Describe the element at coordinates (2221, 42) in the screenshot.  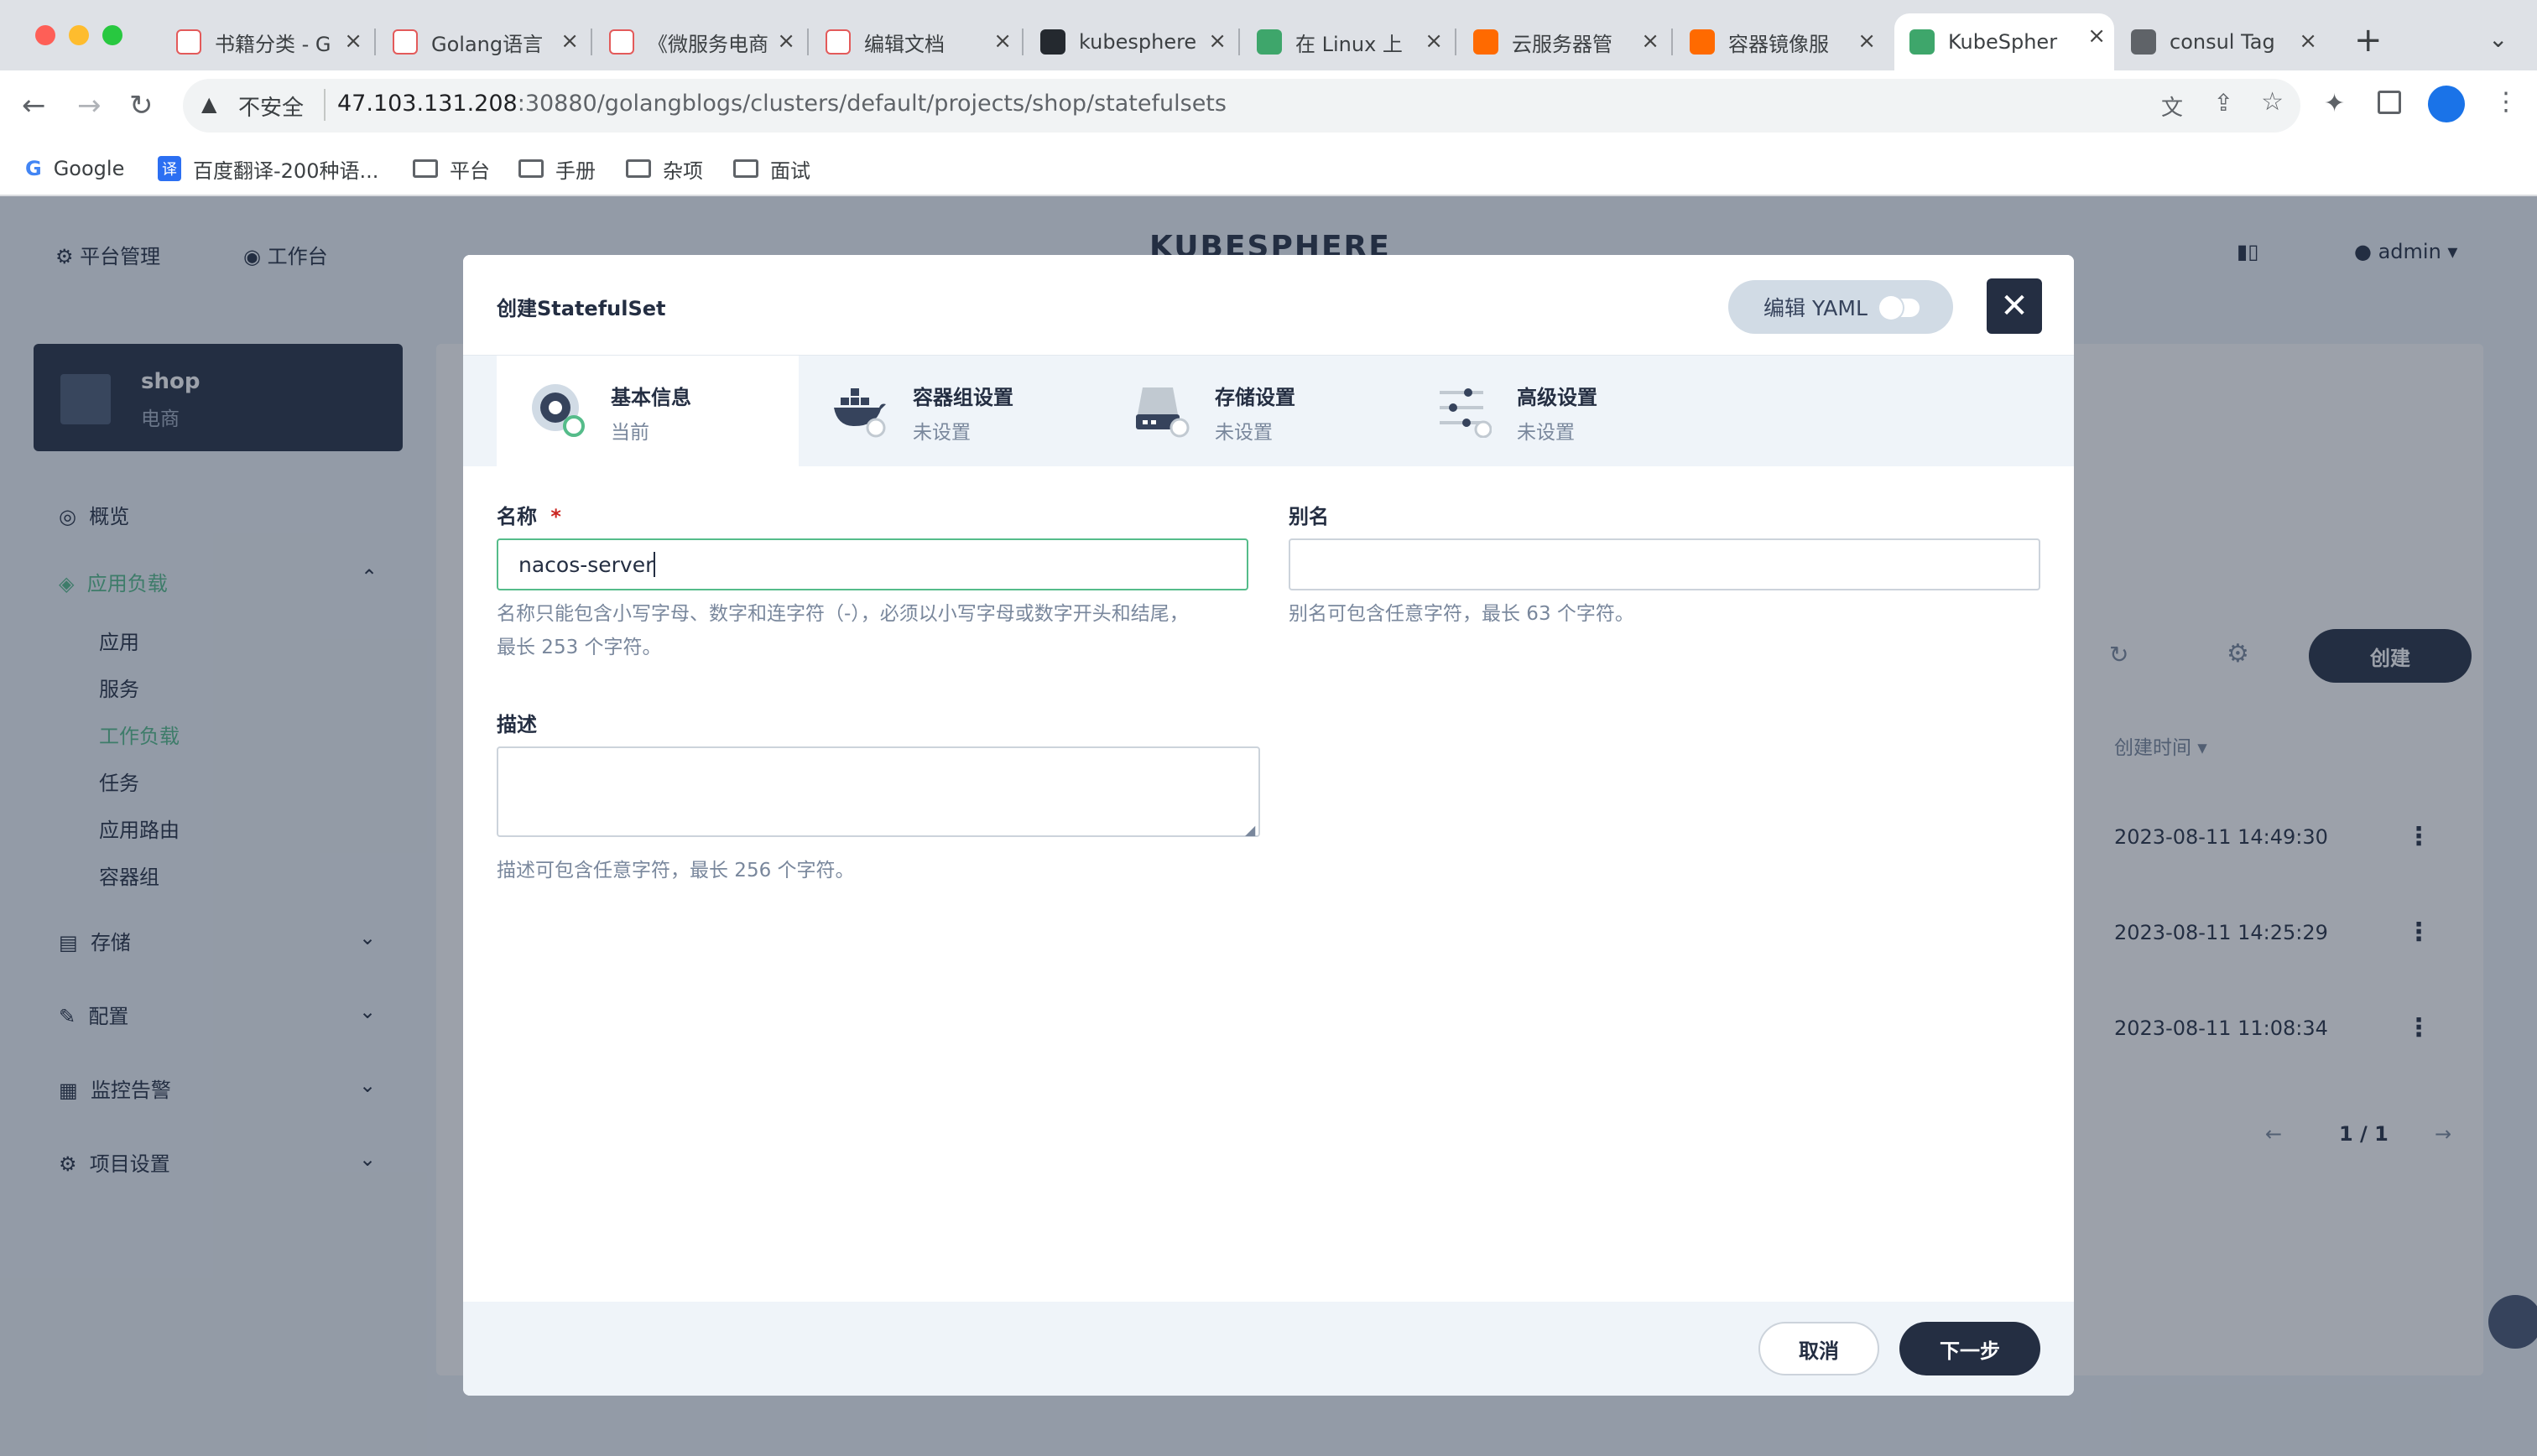
I see `tab-9: consul Tag ×` at that location.